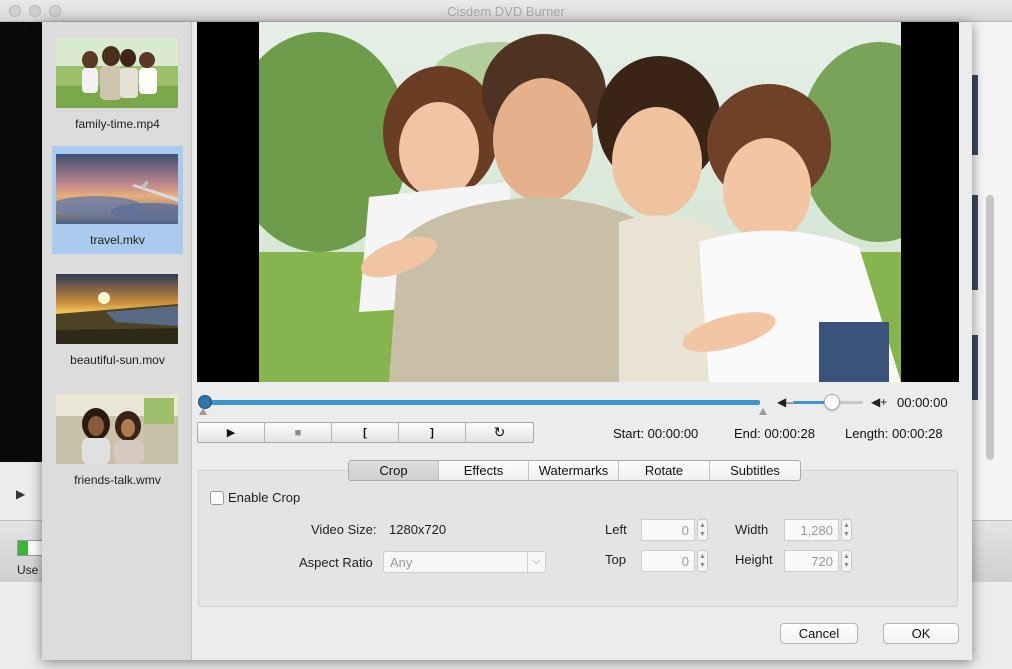 The height and width of the screenshot is (669, 1012). I want to click on file-item-friends-talk: friends-talk.wmv, so click(117, 440).